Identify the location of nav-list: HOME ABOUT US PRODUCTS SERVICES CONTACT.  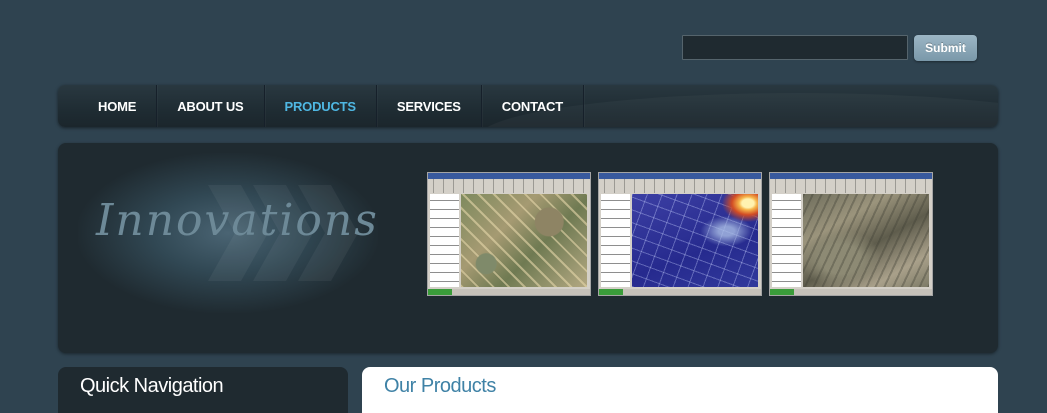
(331, 106).